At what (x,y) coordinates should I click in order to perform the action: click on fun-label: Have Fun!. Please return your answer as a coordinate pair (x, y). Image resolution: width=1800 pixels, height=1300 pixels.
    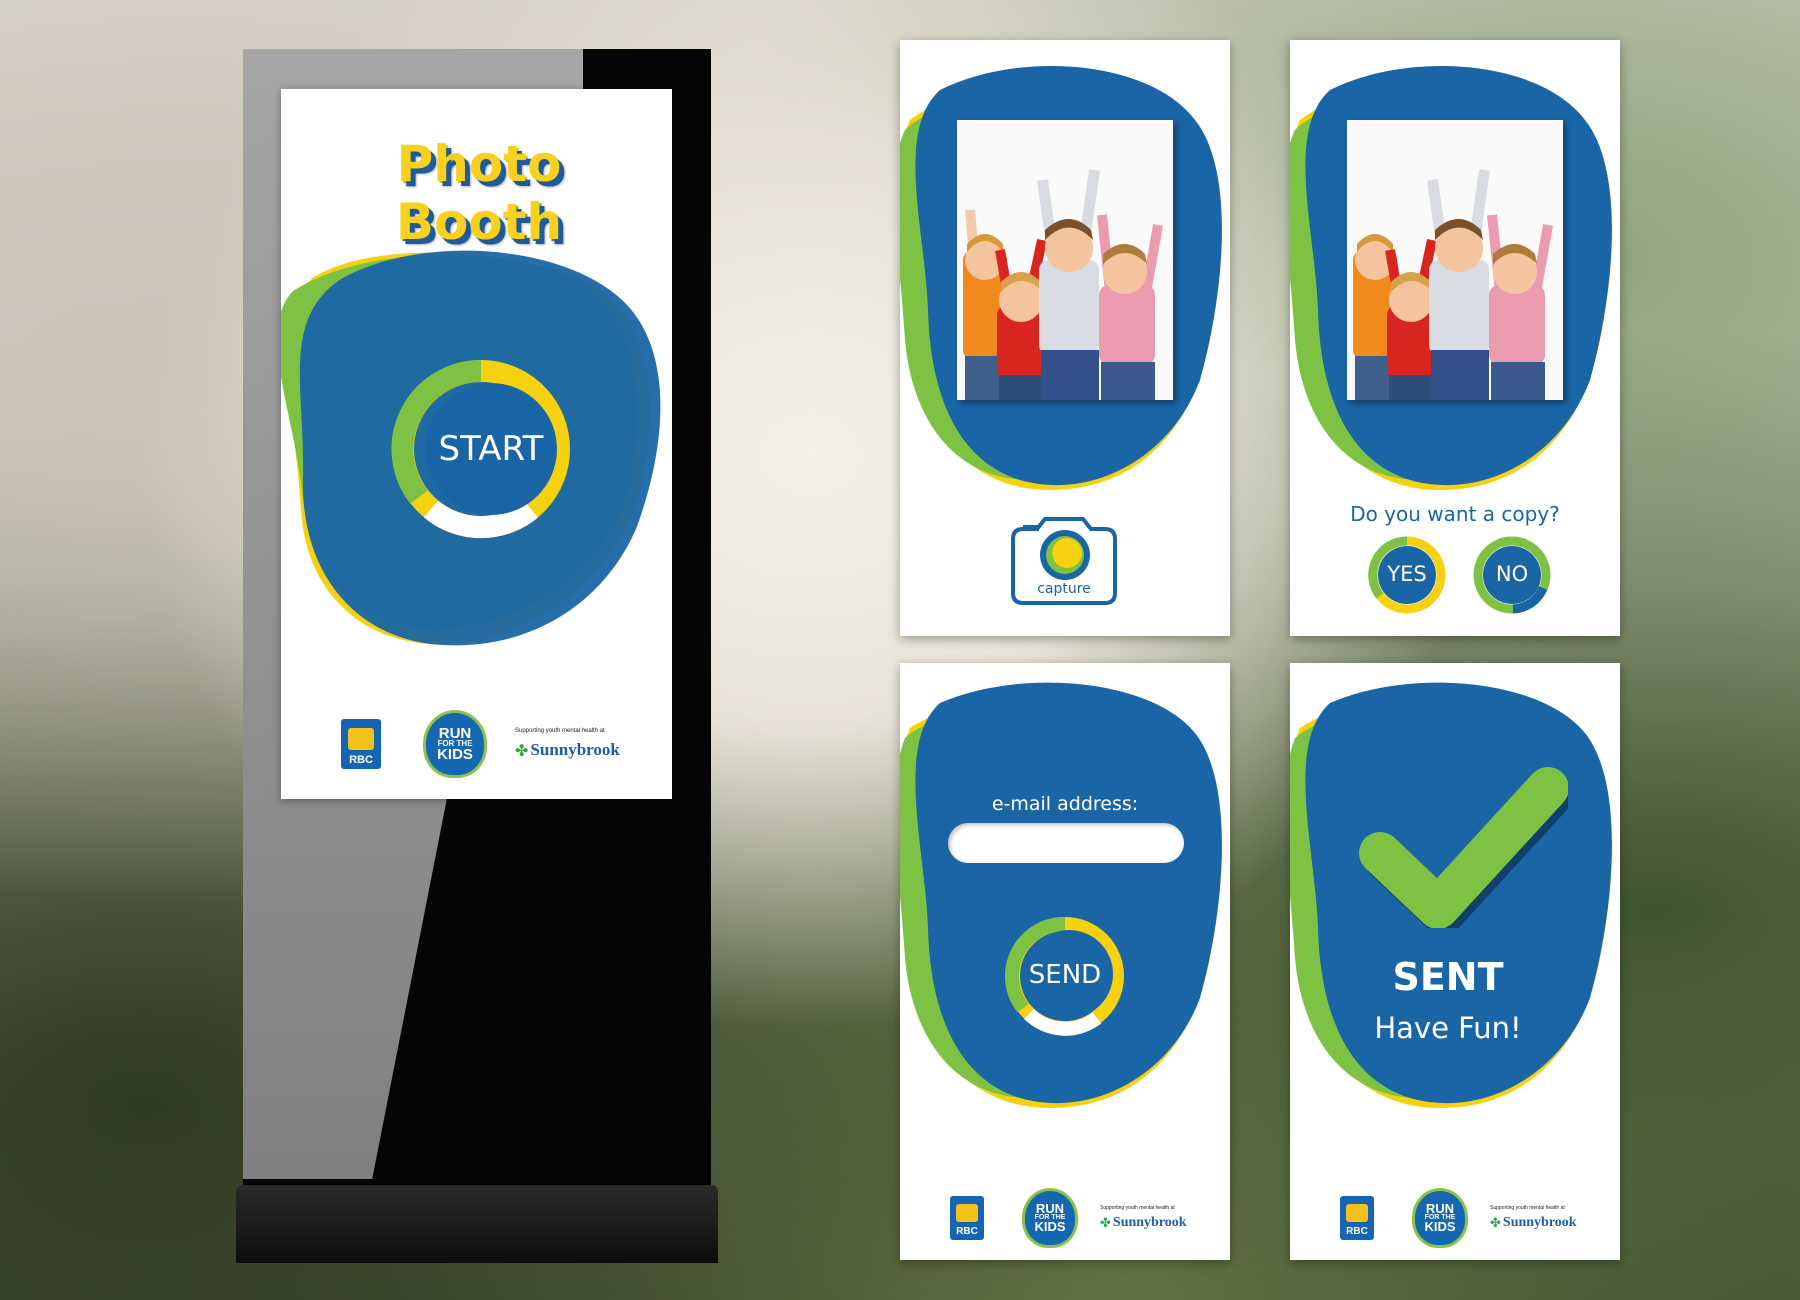
    Looking at the image, I should click on (1448, 1028).